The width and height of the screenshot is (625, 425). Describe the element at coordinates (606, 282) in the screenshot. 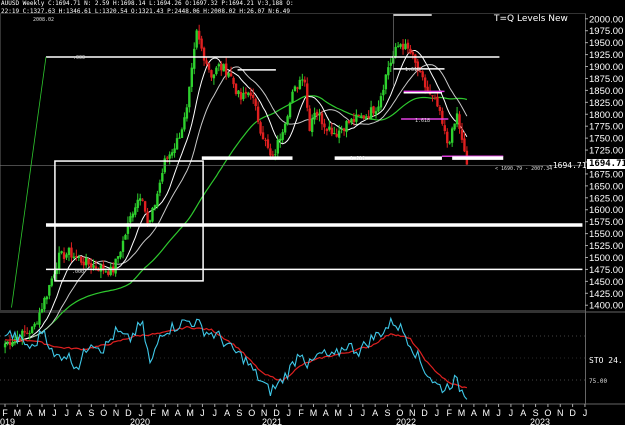

I see `y-tick-label: 1450.00` at that location.